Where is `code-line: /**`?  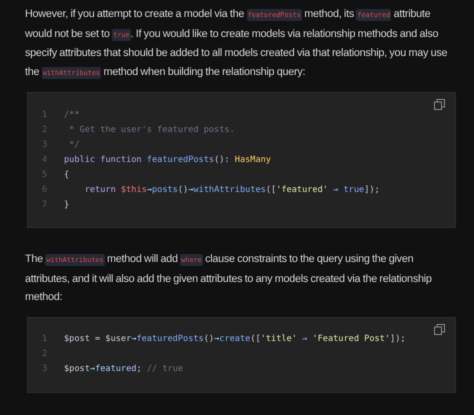
code-line: /** is located at coordinates (72, 115).